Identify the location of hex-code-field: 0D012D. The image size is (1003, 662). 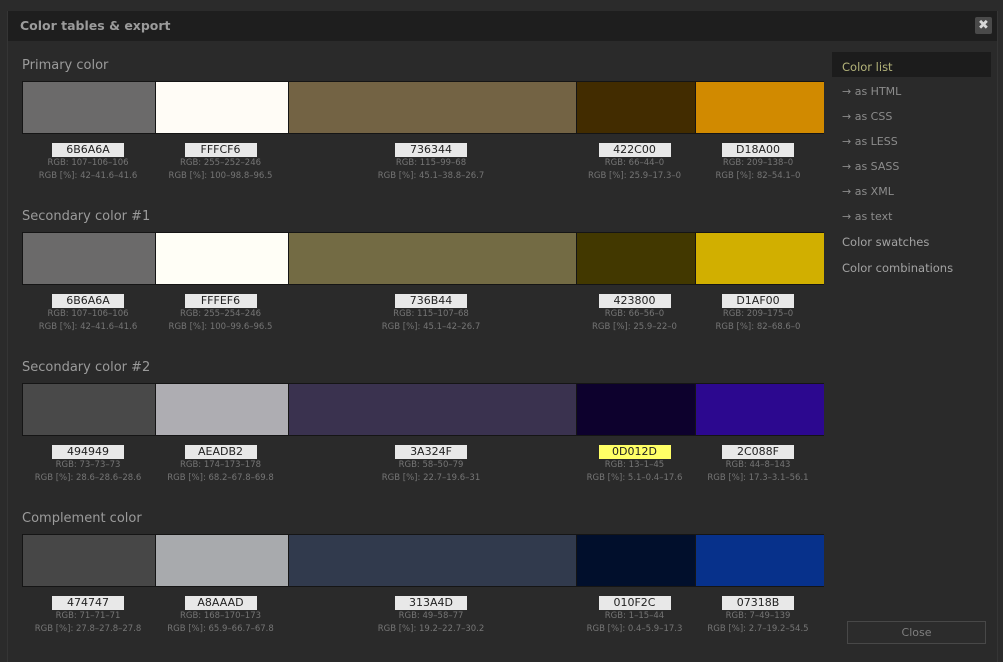
(634, 452).